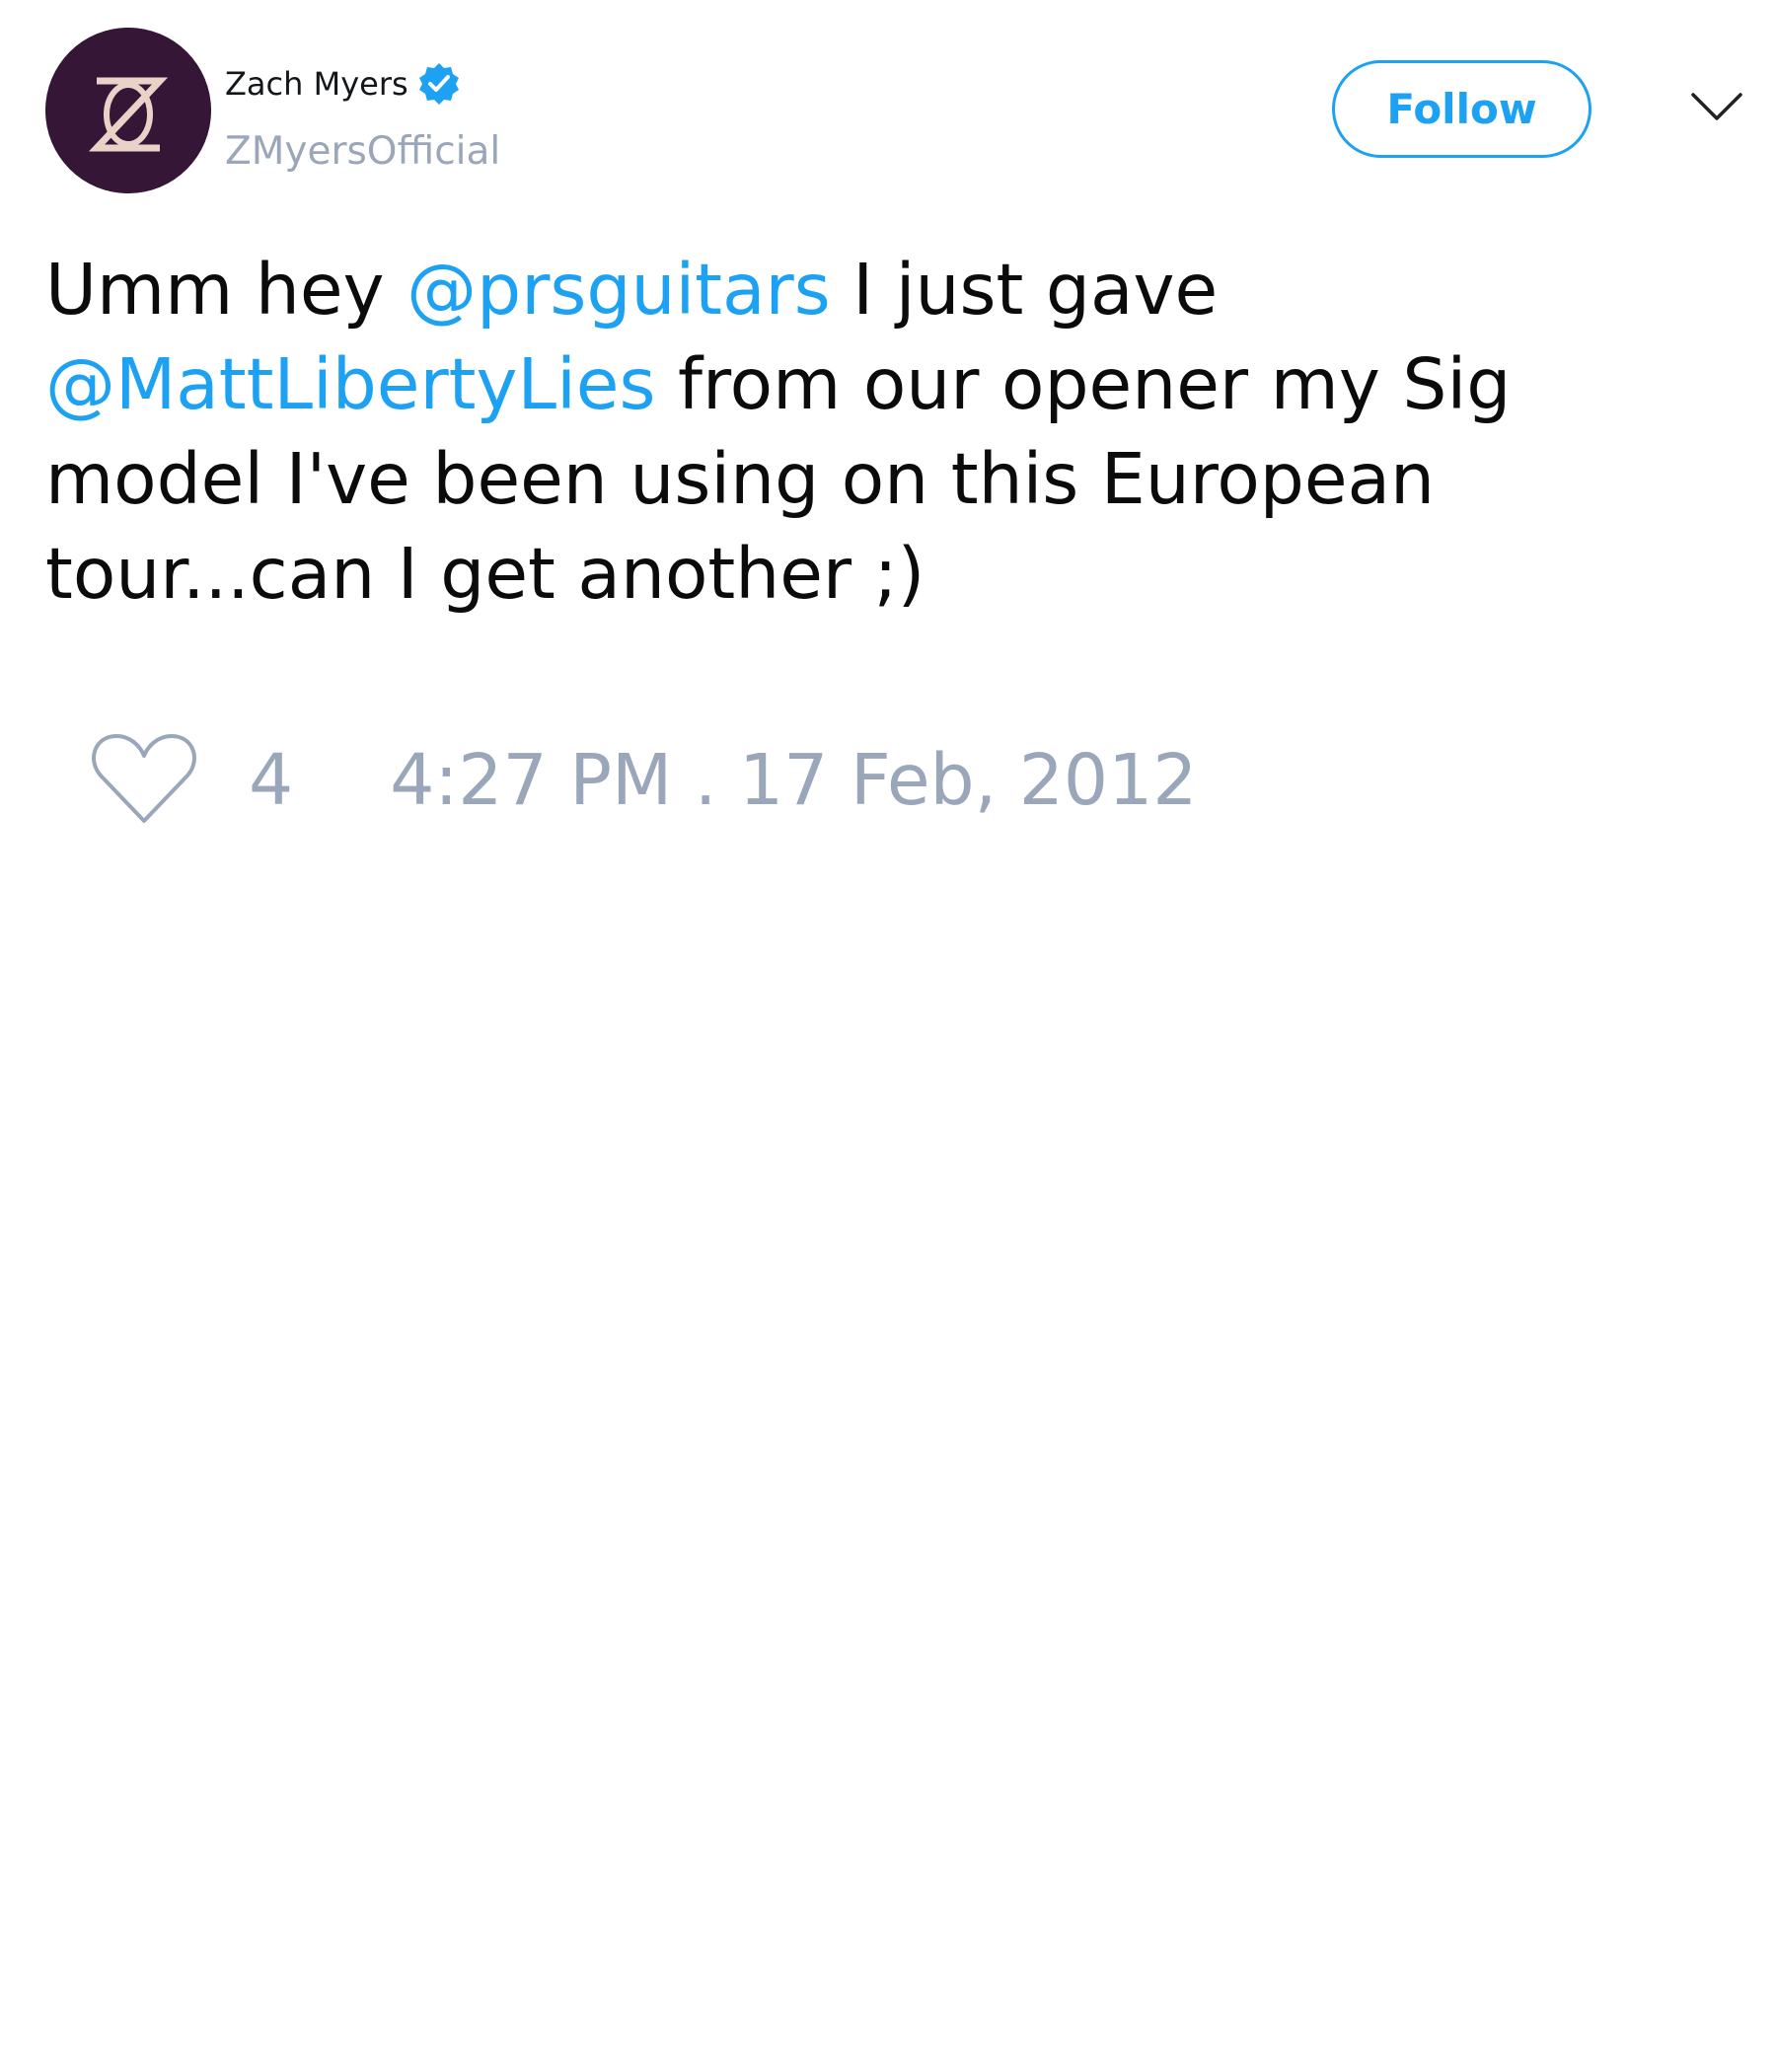 The width and height of the screenshot is (1776, 2072). I want to click on timestamp: 4:27 PM . 17 Feb, 2012, so click(794, 780).